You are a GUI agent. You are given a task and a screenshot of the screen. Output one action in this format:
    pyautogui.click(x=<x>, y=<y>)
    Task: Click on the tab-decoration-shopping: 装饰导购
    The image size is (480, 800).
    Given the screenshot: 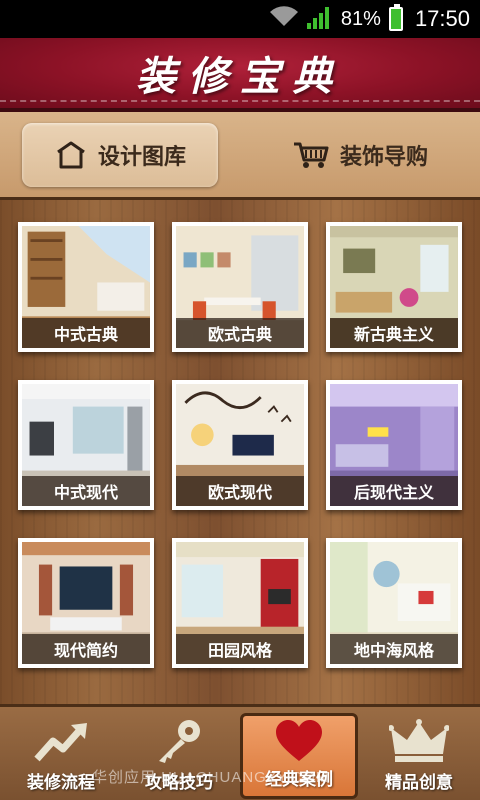 What is the action you would take?
    pyautogui.click(x=360, y=155)
    